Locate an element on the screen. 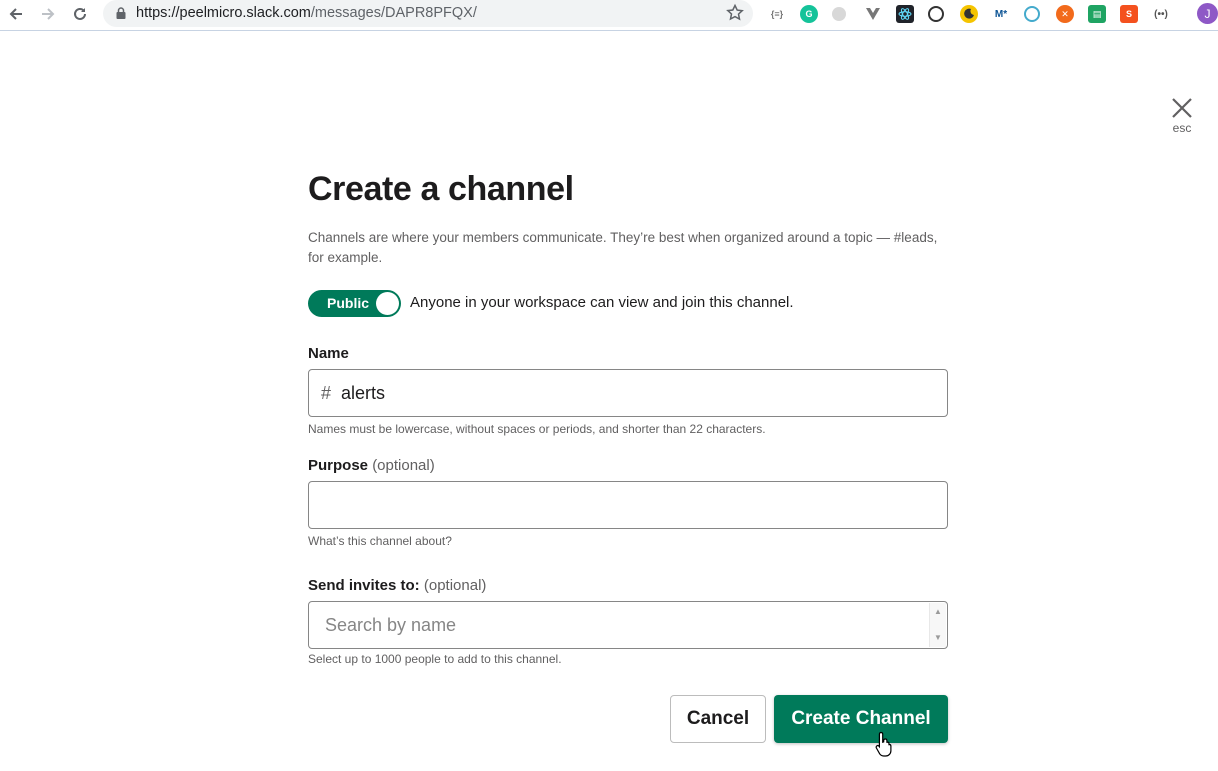  headphones-icon is located at coordinates (936, 14).